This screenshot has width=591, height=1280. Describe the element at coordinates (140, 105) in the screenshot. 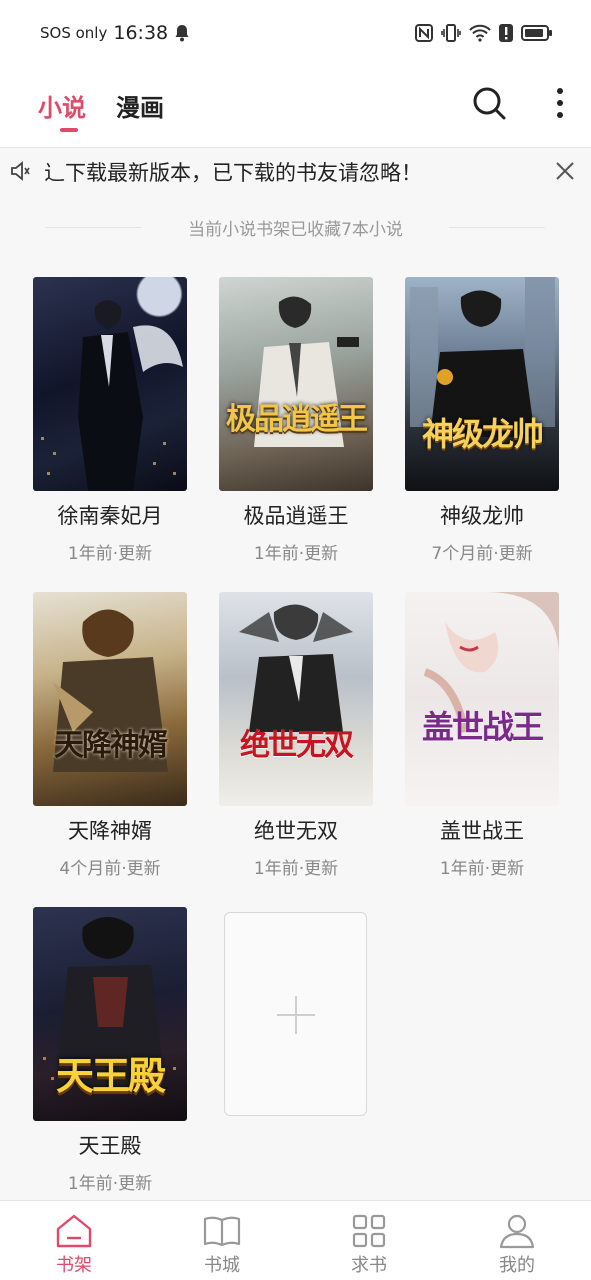

I see `tab-comic: 漫画` at that location.